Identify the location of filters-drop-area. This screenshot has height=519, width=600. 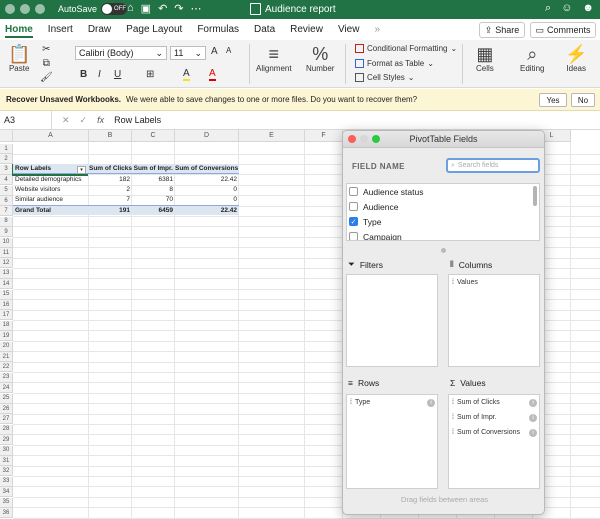
(392, 320).